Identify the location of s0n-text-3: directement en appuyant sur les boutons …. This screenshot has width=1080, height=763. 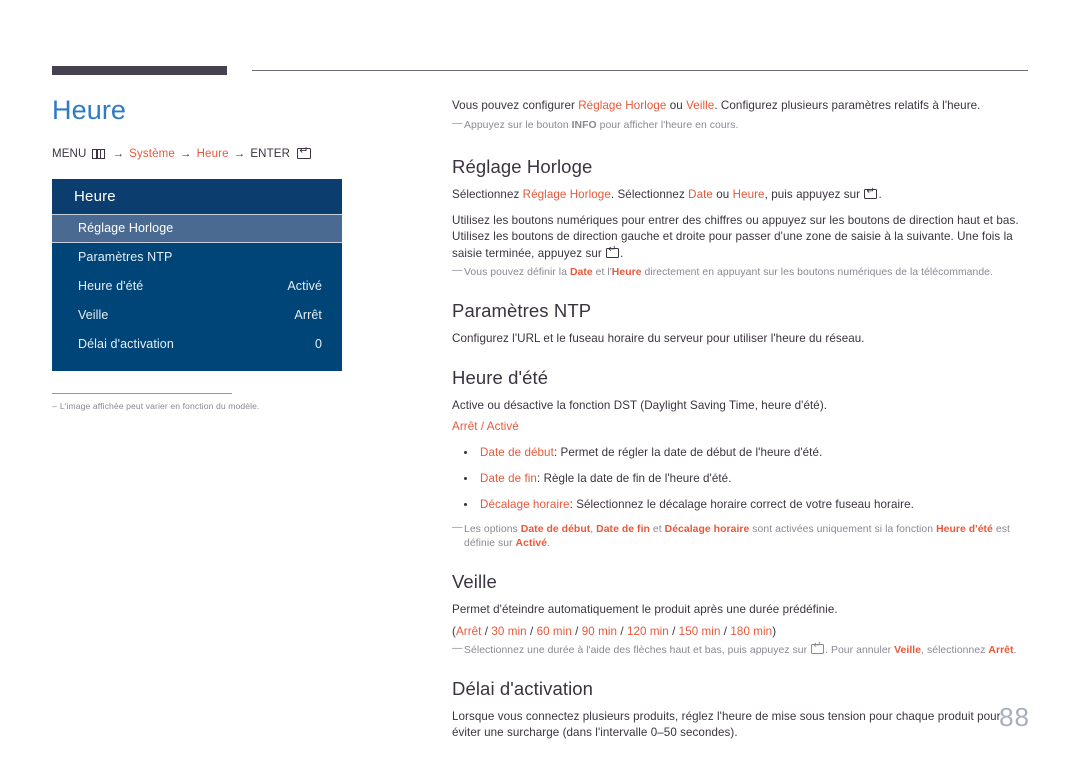
(817, 273).